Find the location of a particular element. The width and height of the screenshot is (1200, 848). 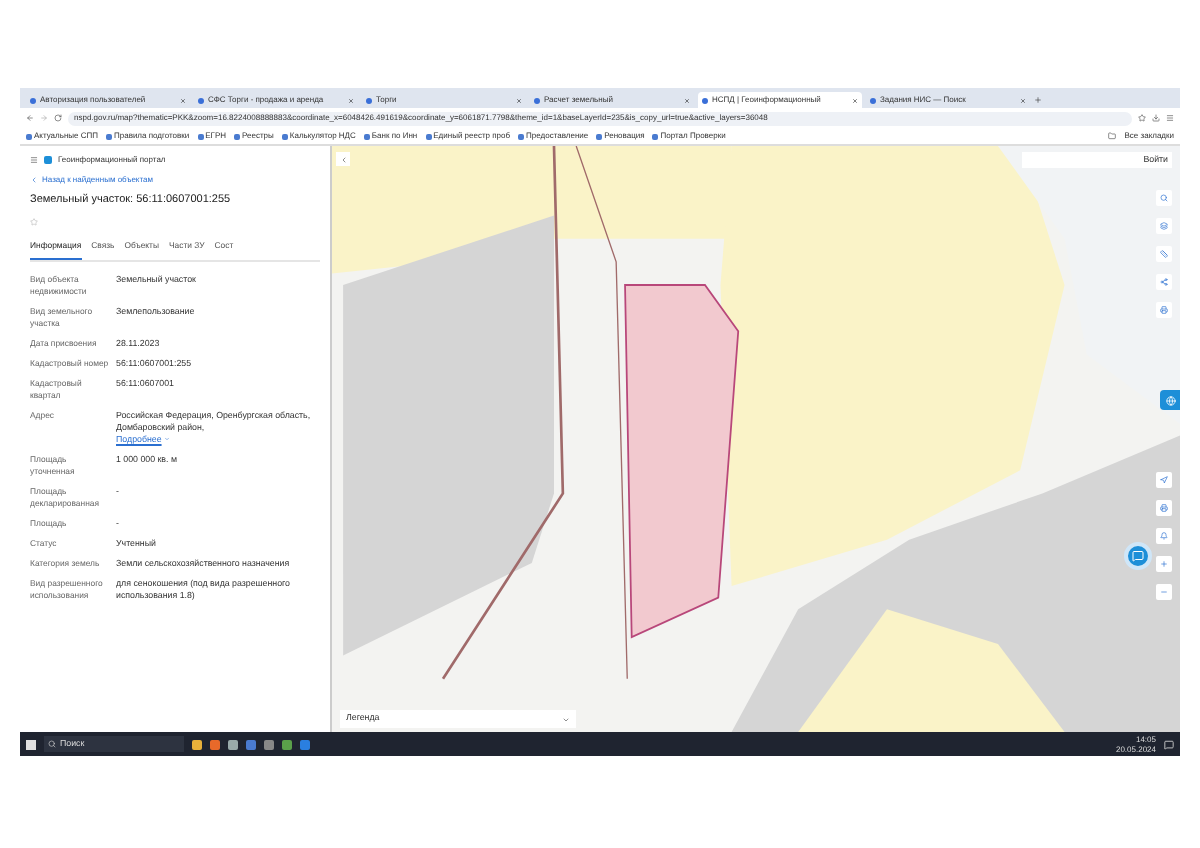

logo-icon is located at coordinates (48, 159).